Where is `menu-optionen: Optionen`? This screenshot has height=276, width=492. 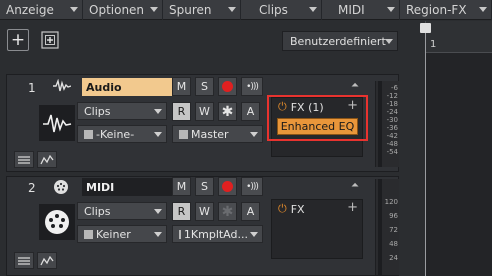
menu-optionen: Optionen is located at coordinates (123, 10).